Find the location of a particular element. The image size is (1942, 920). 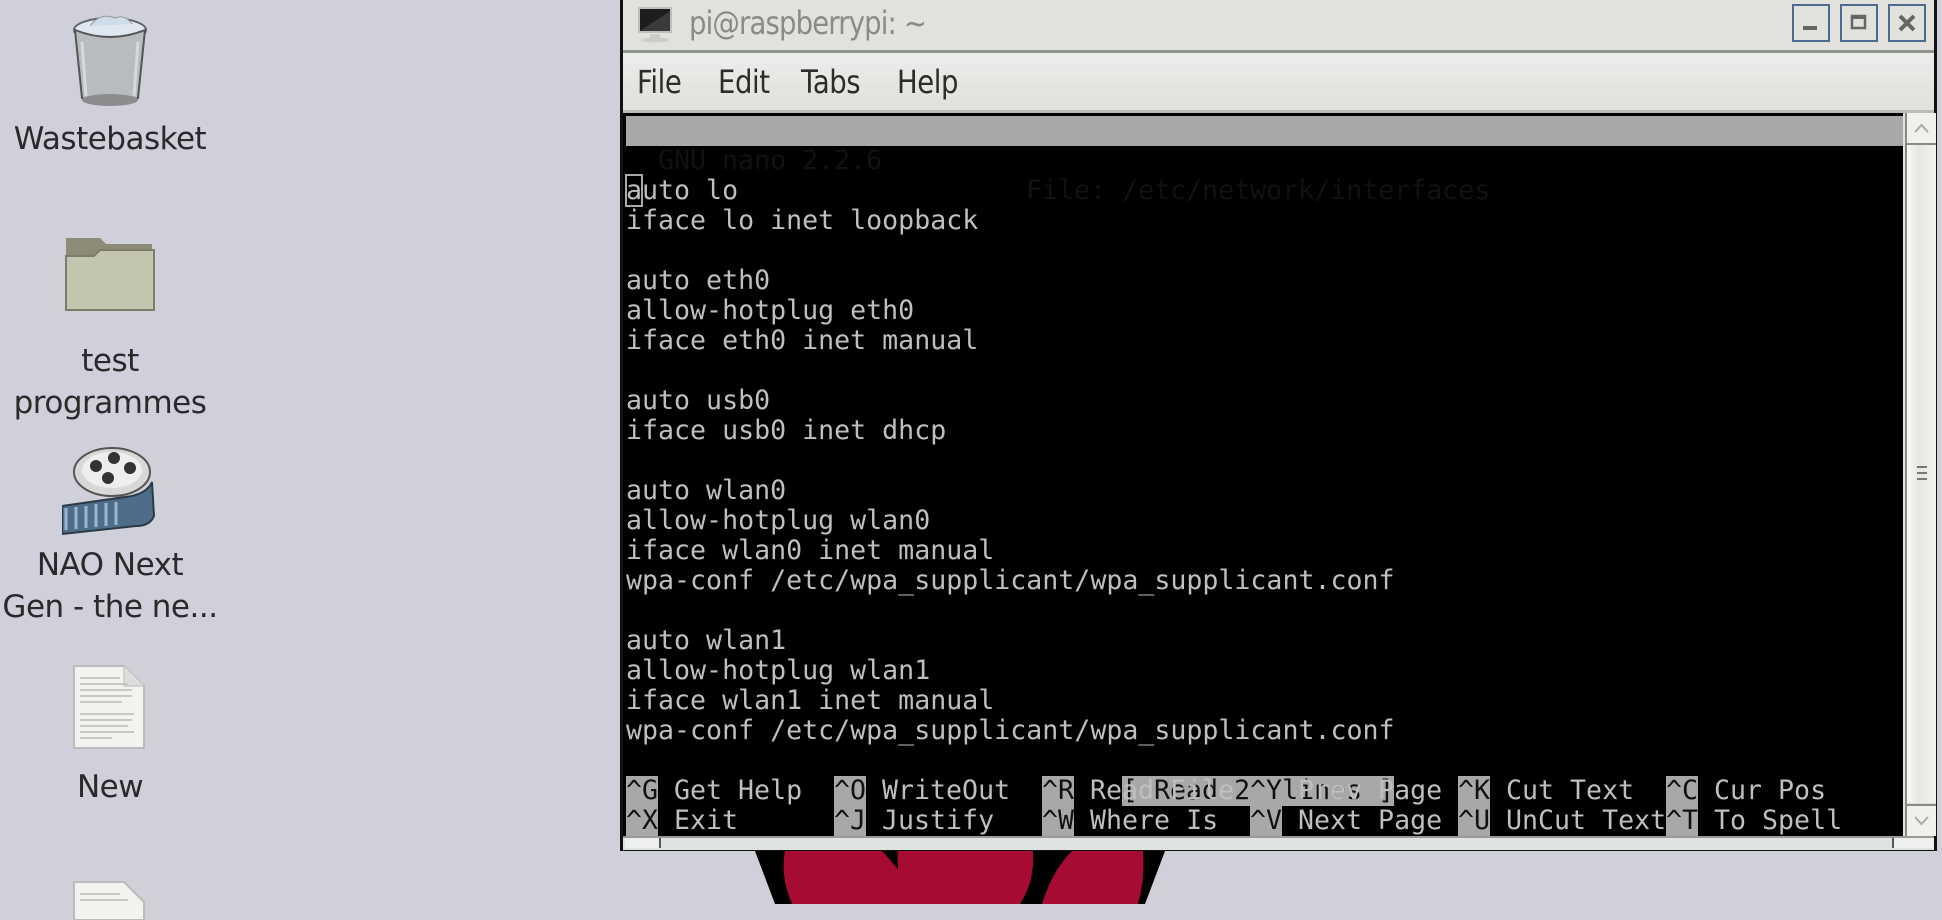

vertical-scrollbar is located at coordinates (1920, 474).